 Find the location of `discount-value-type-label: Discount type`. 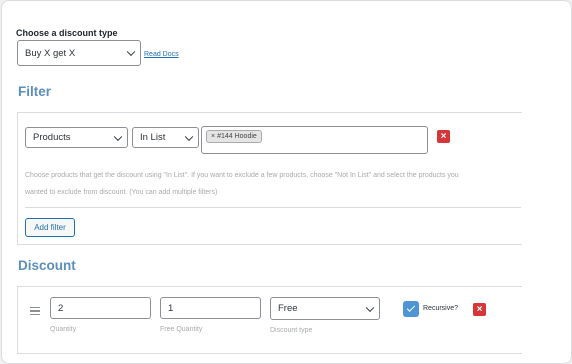

discount-value-type-label: Discount type is located at coordinates (291, 330).